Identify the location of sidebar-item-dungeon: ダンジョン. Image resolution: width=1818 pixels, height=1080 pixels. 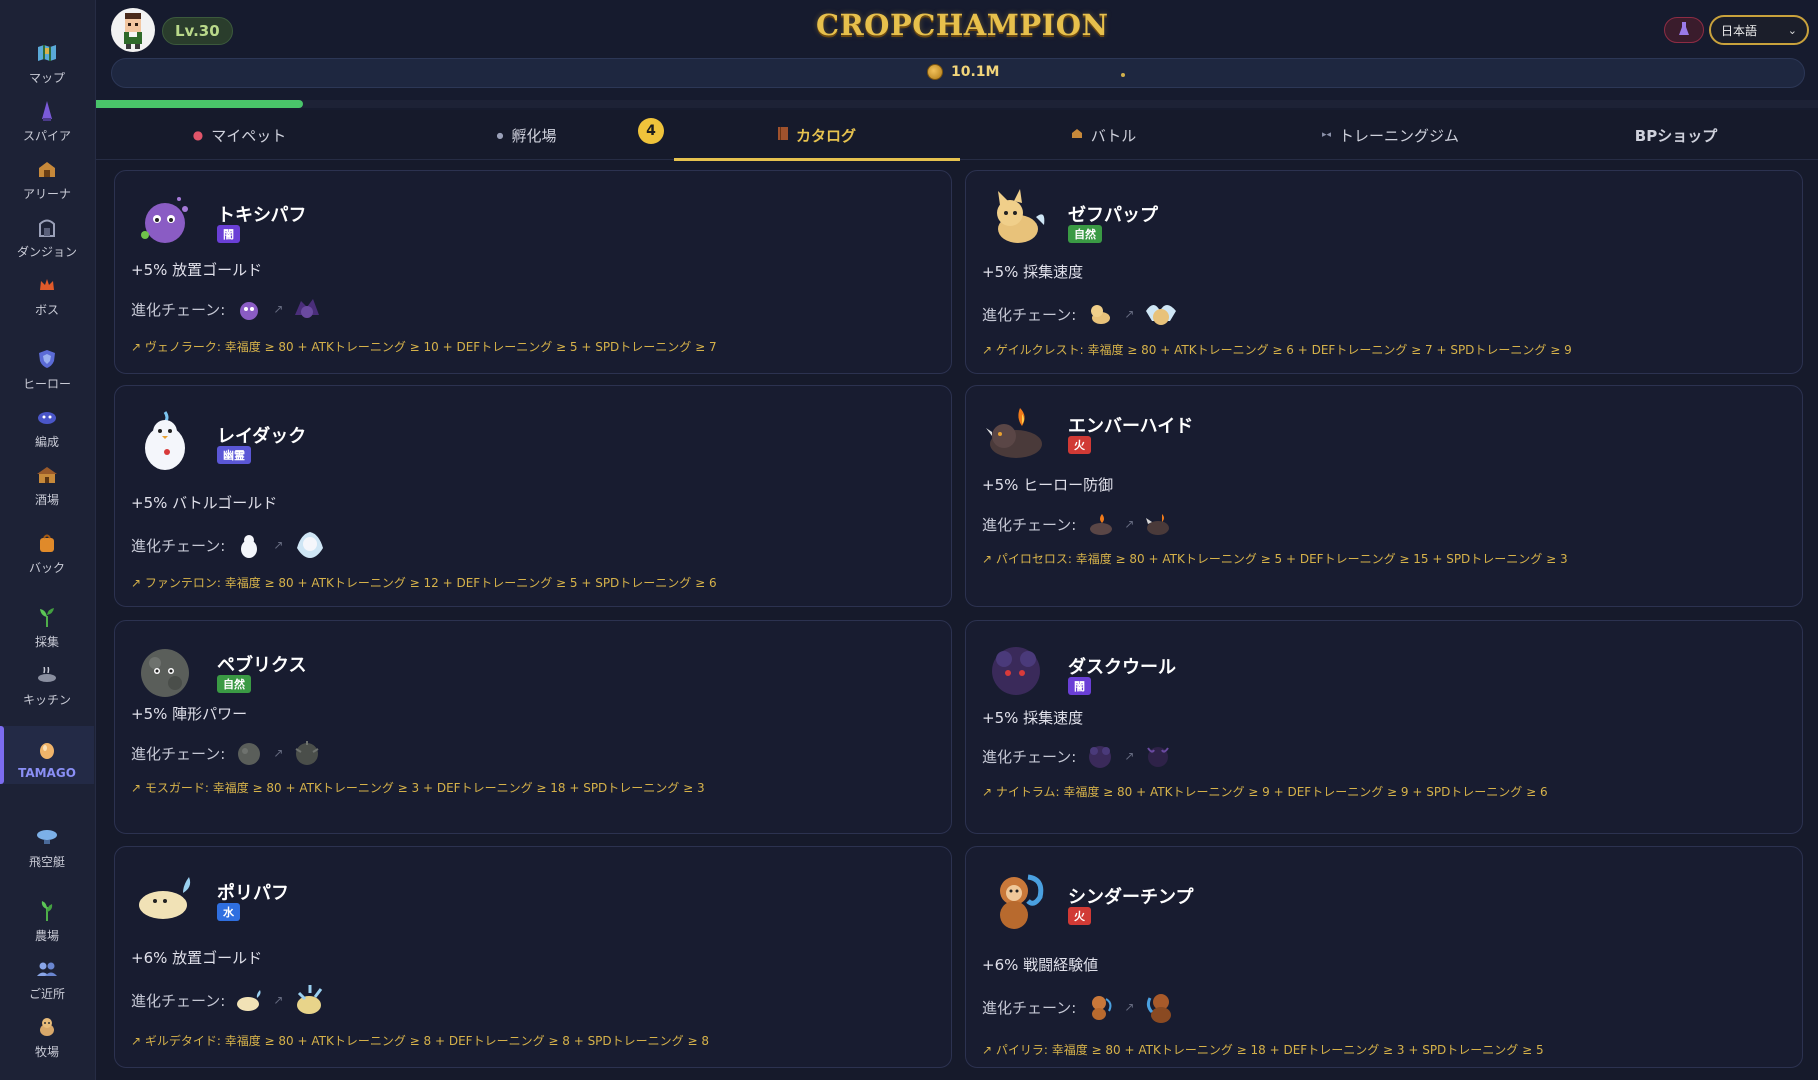
(47, 232).